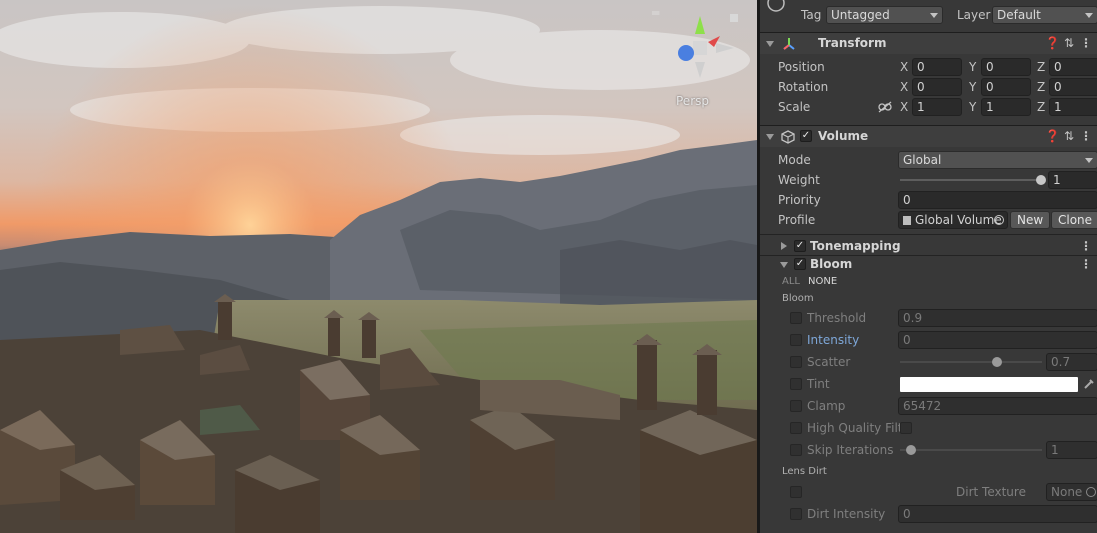  I want to click on intensity-override-checkbox, so click(796, 340).